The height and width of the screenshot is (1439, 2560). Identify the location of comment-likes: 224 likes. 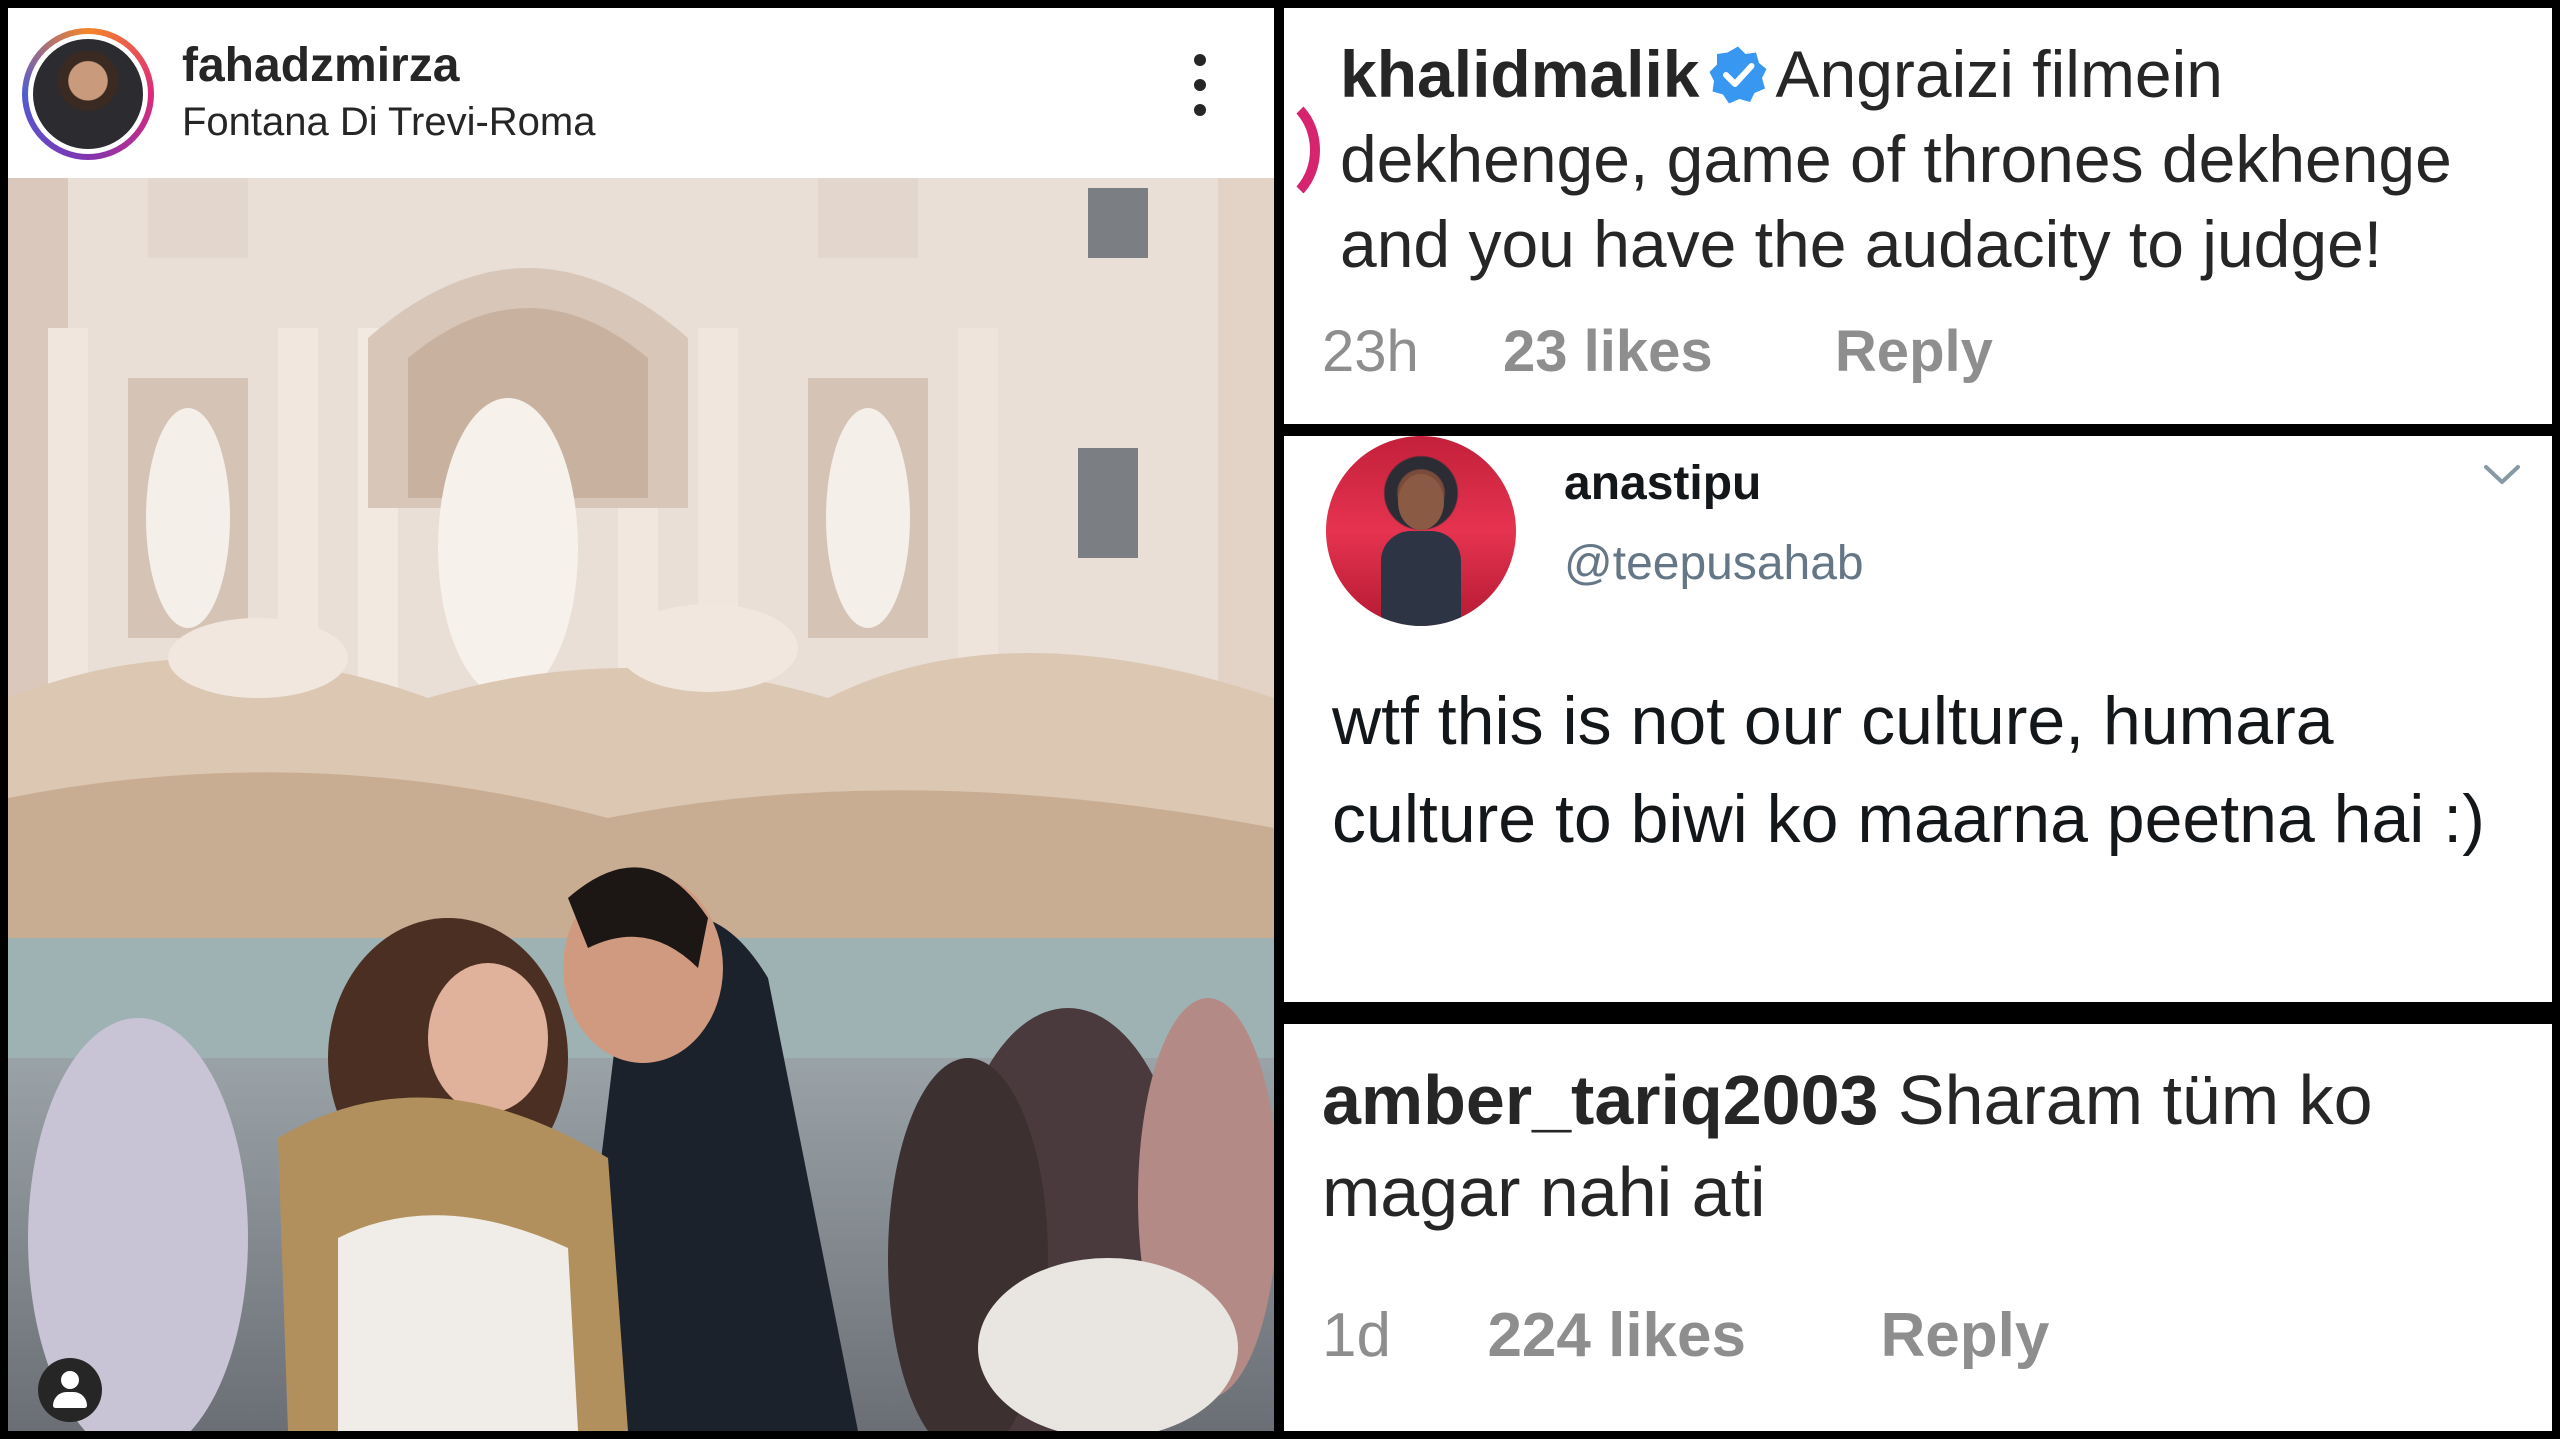
(1616, 1335).